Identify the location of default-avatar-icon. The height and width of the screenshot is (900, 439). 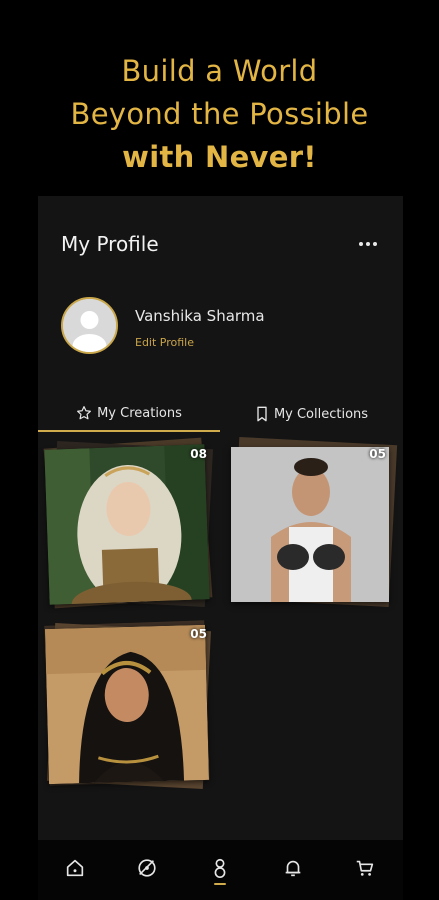
(89, 325).